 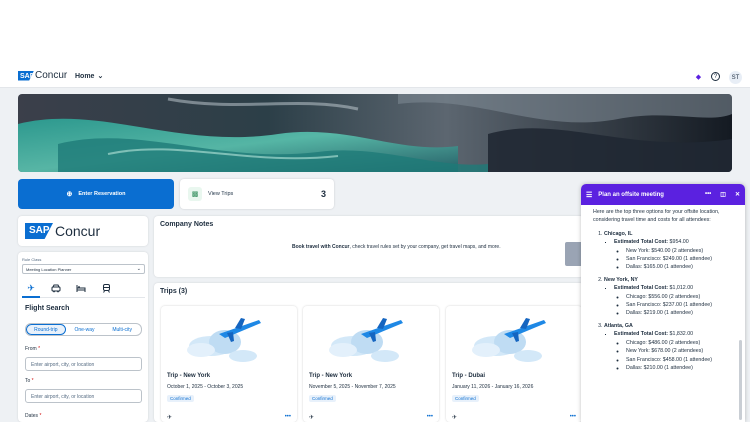 What do you see at coordinates (205, 387) in the screenshot?
I see `trip-dates: October 1, 2025 - October 3, 2025` at bounding box center [205, 387].